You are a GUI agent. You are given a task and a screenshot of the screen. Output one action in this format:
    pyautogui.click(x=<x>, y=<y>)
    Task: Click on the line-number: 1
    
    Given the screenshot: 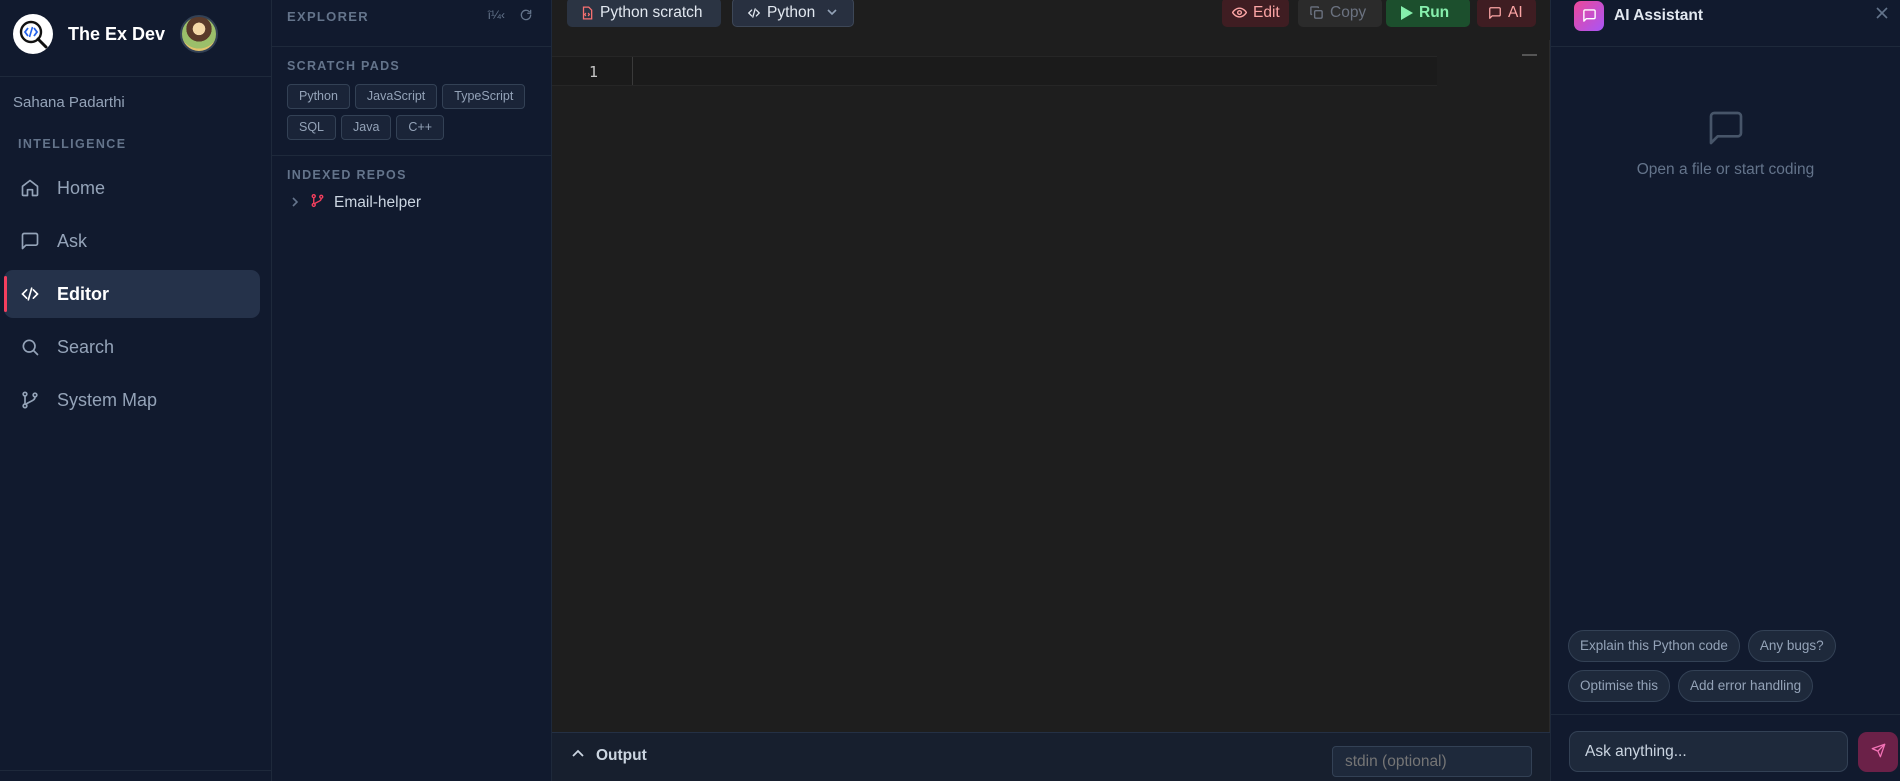 What is the action you would take?
    pyautogui.click(x=594, y=72)
    